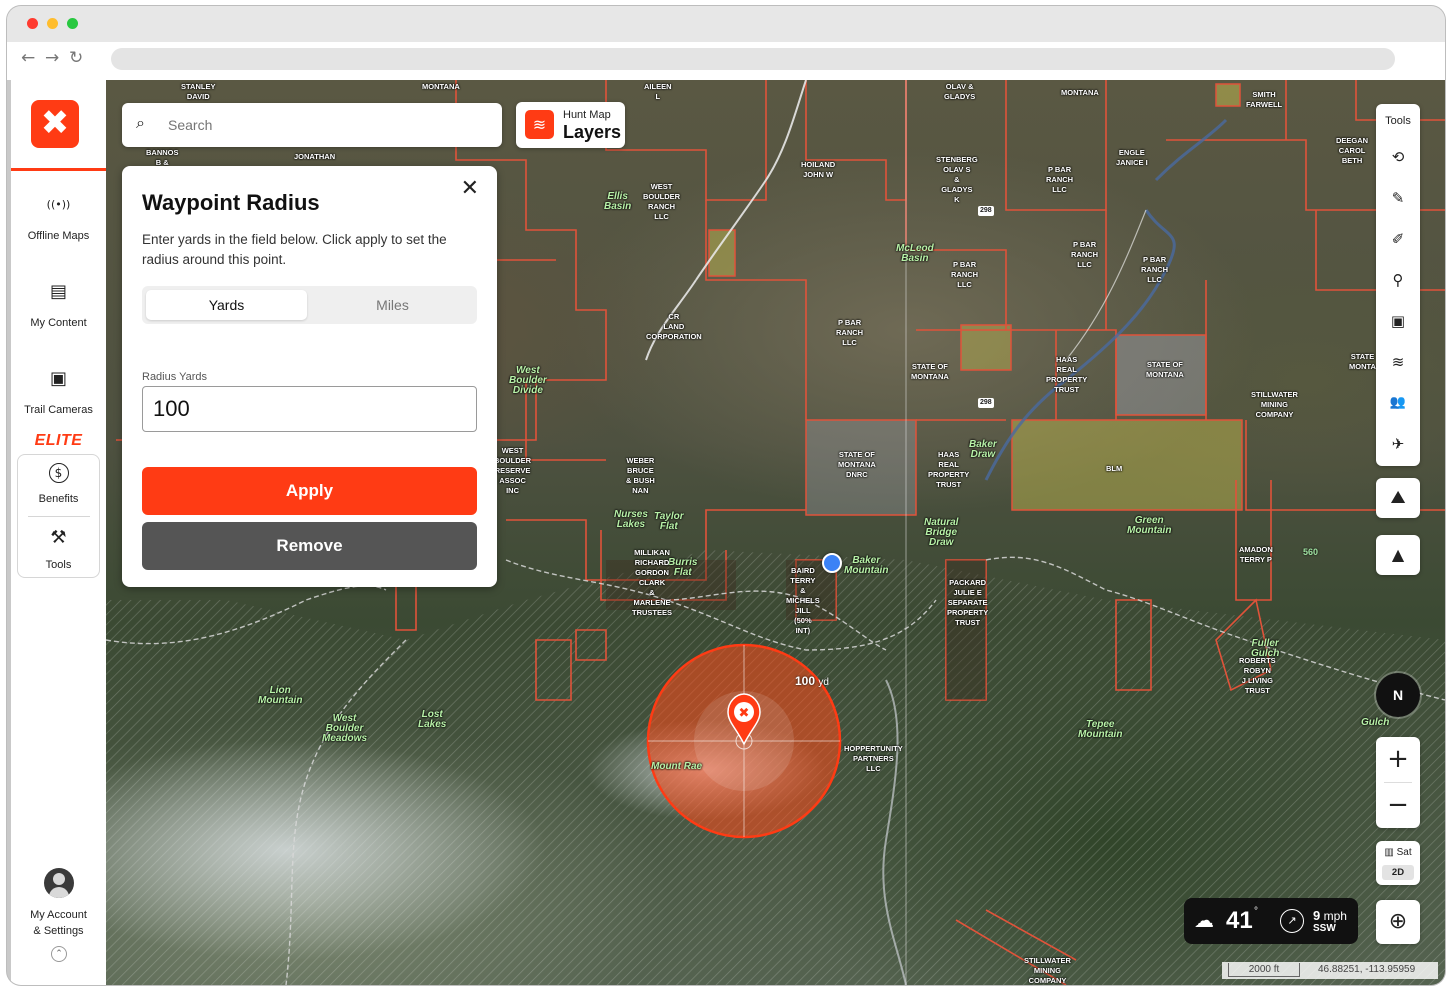 The width and height of the screenshot is (1452, 991). I want to click on account-label-line2: & Settings, so click(58, 931).